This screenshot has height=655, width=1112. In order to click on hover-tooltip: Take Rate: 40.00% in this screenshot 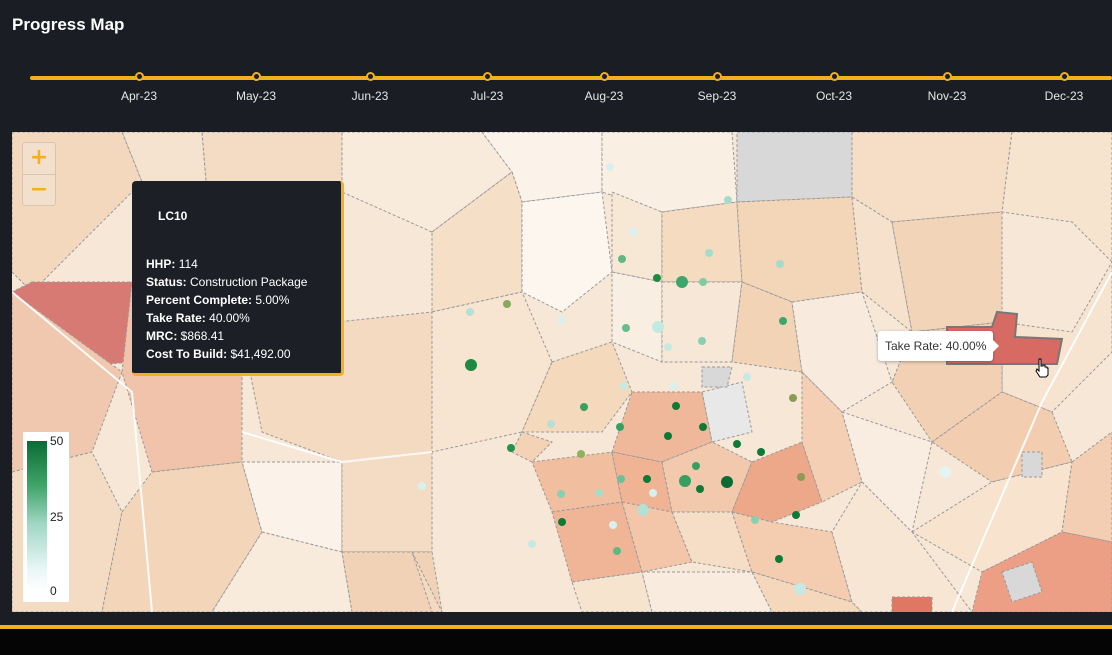, I will do `click(939, 346)`.